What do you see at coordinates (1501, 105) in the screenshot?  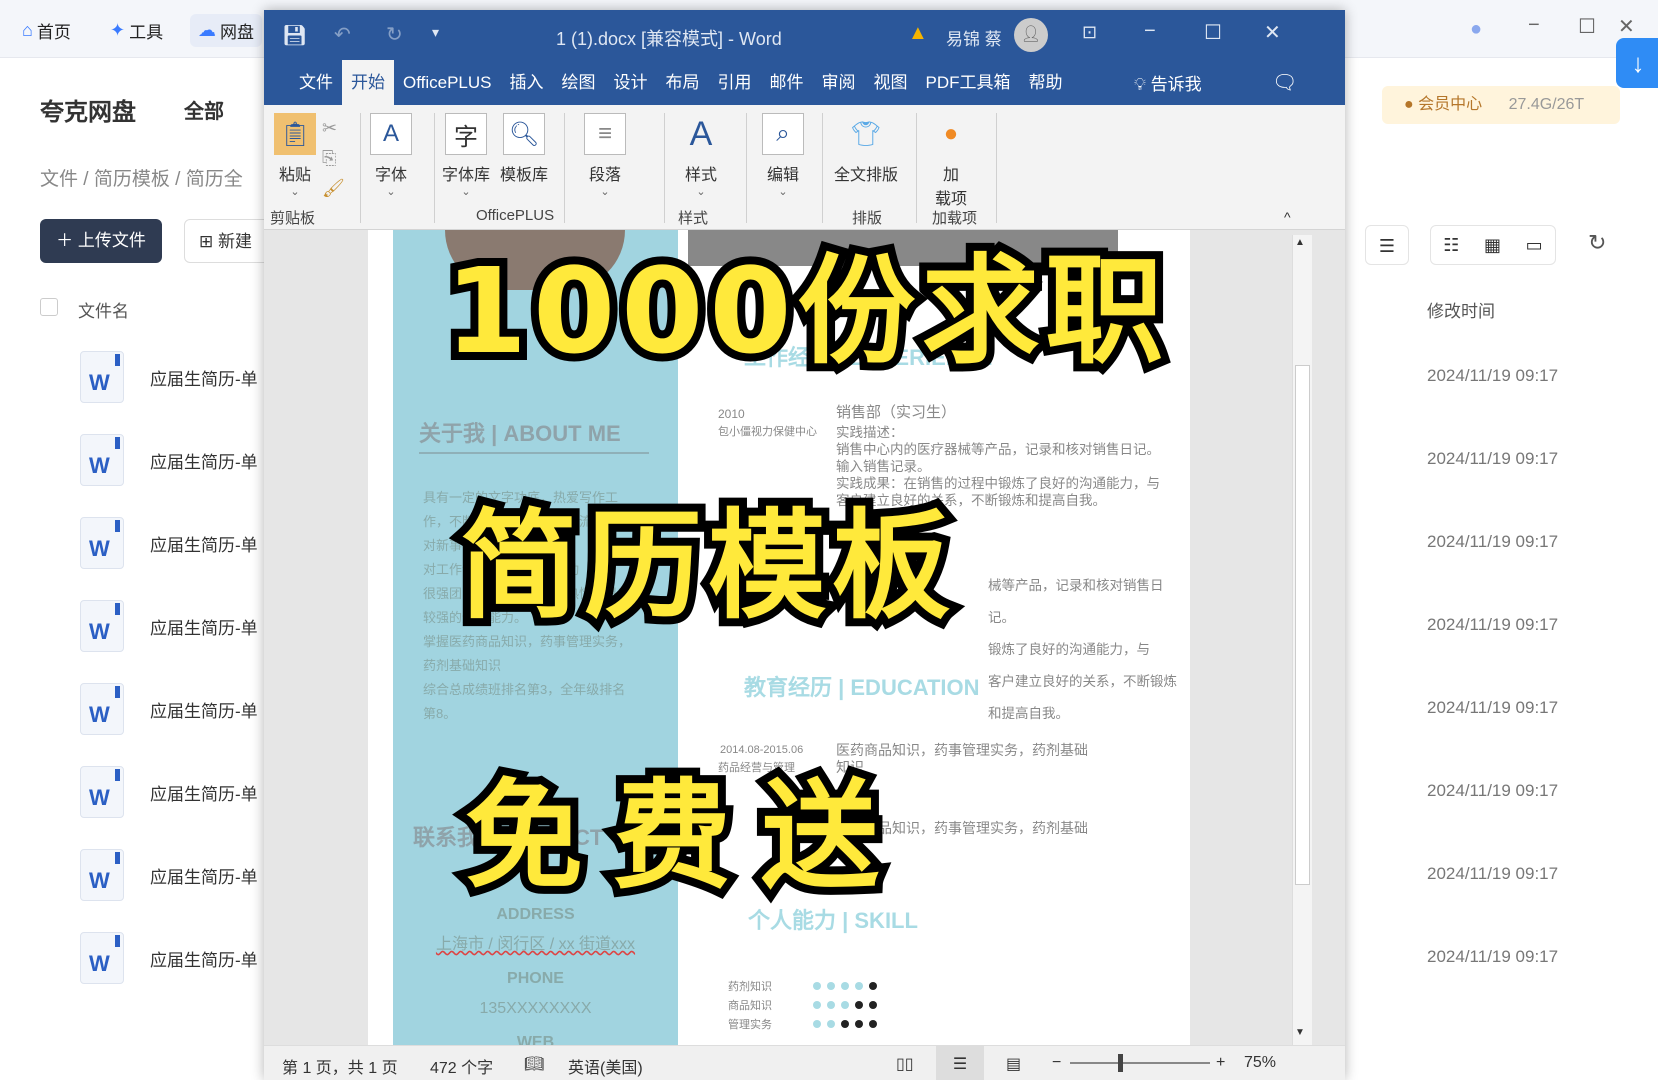 I see `member-bar: ● 会员中心 27.4G/26T` at bounding box center [1501, 105].